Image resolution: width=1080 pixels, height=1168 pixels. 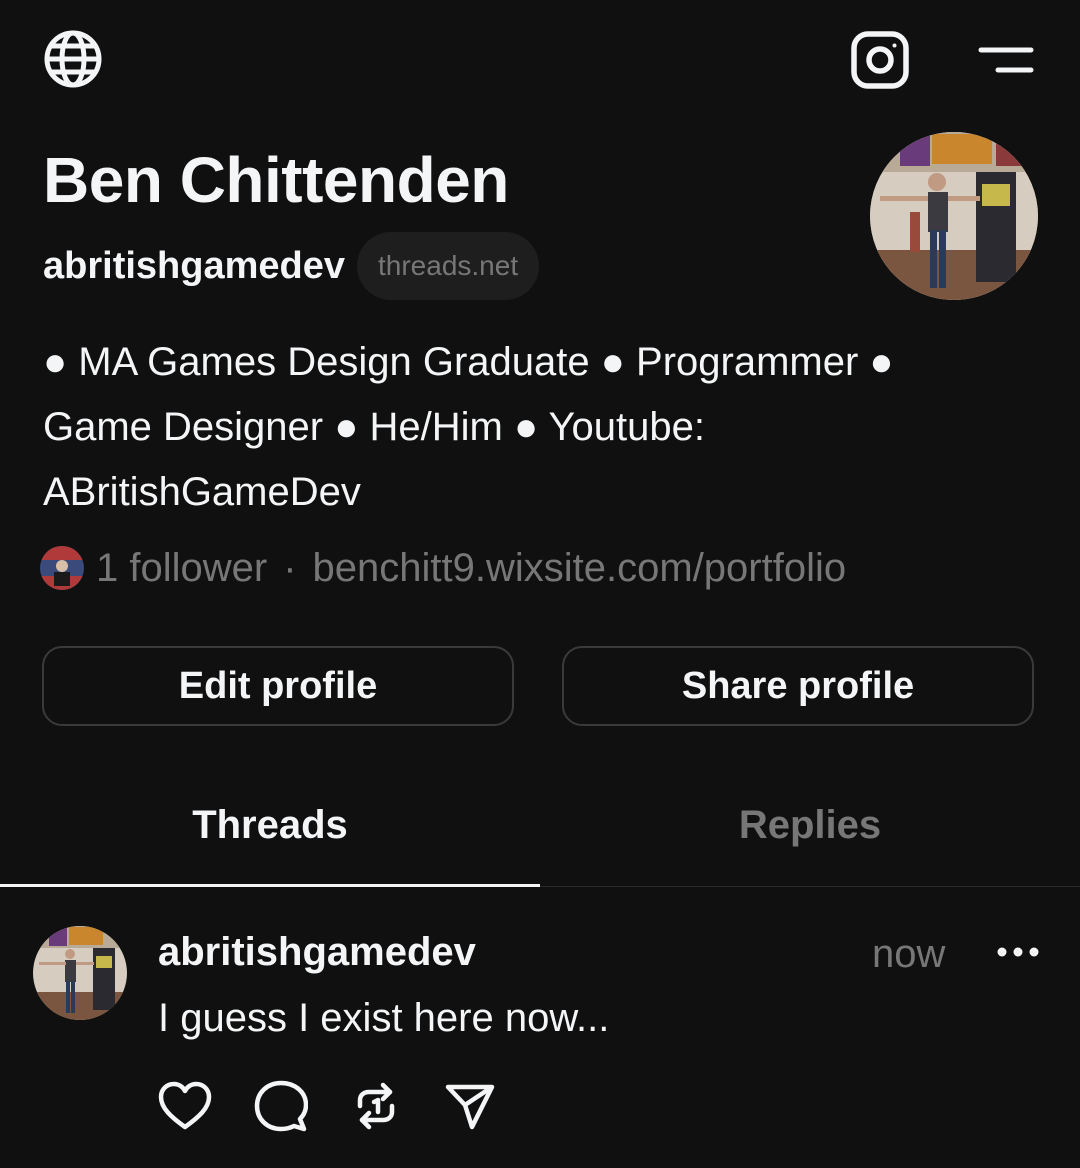 I want to click on instagram-icon, so click(x=880, y=60).